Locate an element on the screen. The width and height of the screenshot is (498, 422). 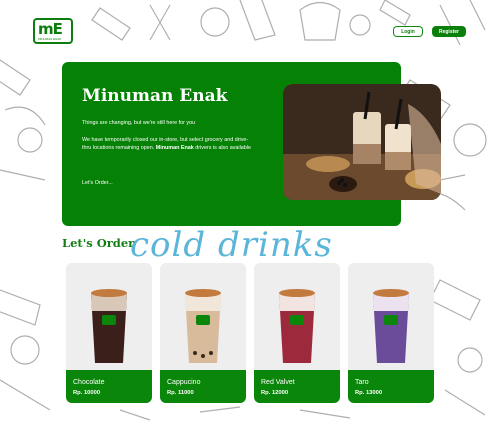
product-info: Red Valvet Rp. 12000 is located at coordinates (297, 386).